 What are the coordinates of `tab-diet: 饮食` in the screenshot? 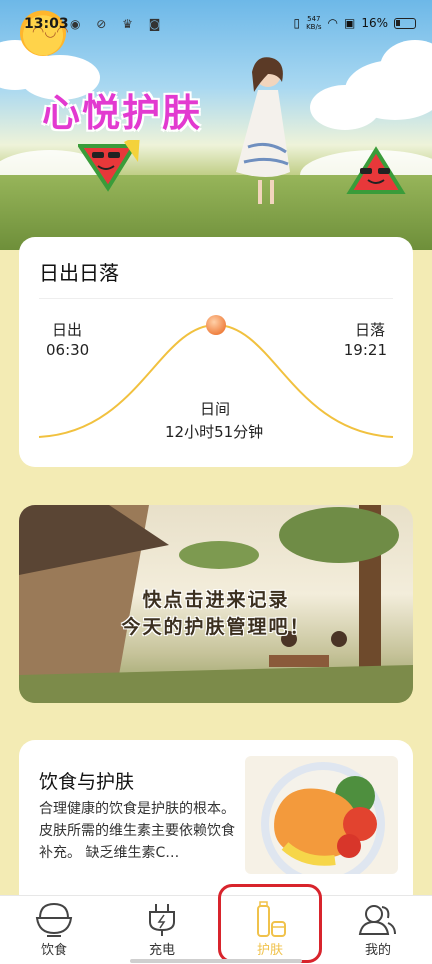 It's located at (54, 930).